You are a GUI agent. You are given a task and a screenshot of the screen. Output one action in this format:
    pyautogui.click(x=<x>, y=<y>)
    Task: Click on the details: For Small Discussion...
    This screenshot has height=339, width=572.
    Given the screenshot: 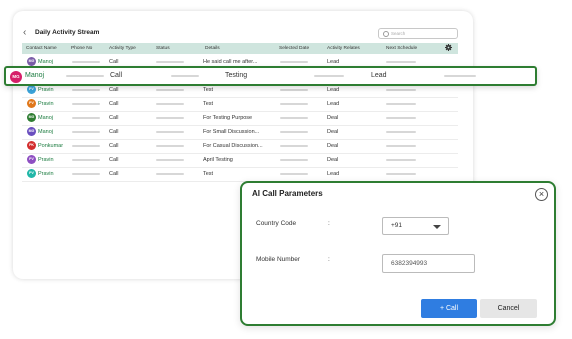 What is the action you would take?
    pyautogui.click(x=231, y=132)
    